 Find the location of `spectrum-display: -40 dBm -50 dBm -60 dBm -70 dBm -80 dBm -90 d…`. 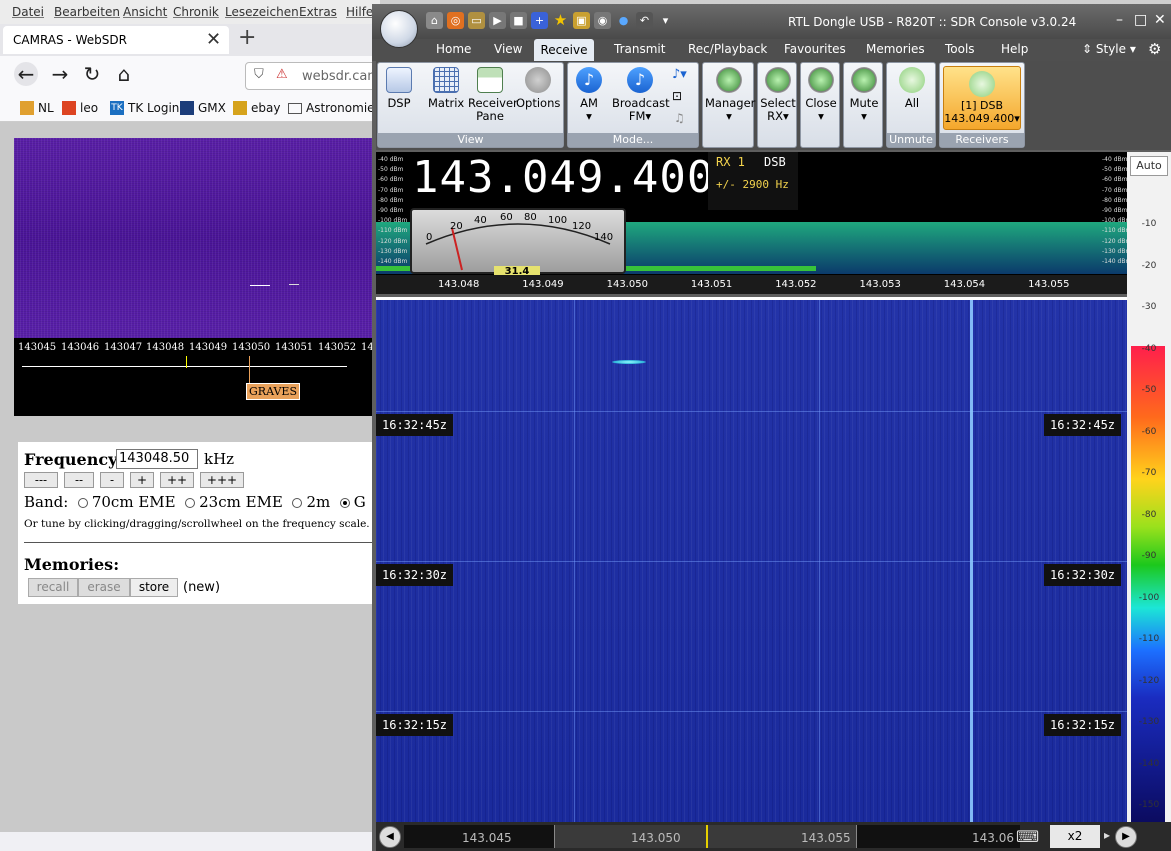

spectrum-display: -40 dBm -50 dBm -60 dBm -70 dBm -80 dBm -90 d… is located at coordinates (751, 223).